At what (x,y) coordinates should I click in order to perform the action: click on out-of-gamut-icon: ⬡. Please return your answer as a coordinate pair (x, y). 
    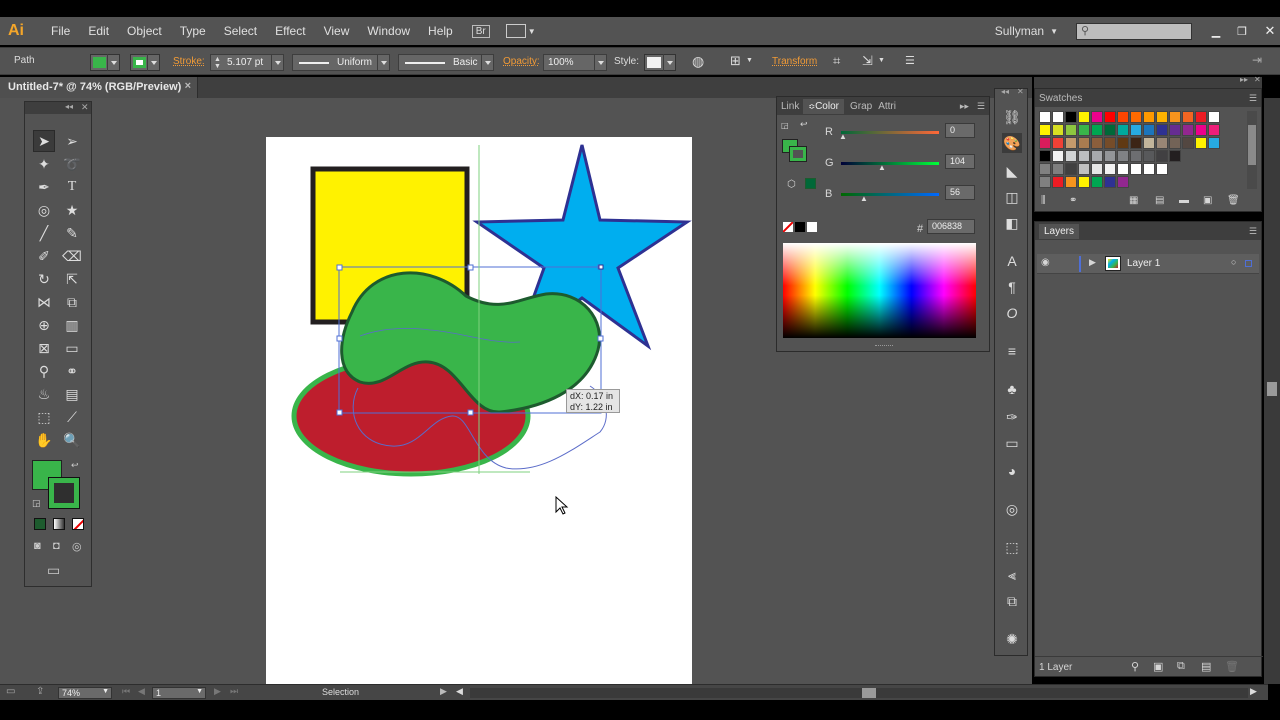
    Looking at the image, I should click on (791, 184).